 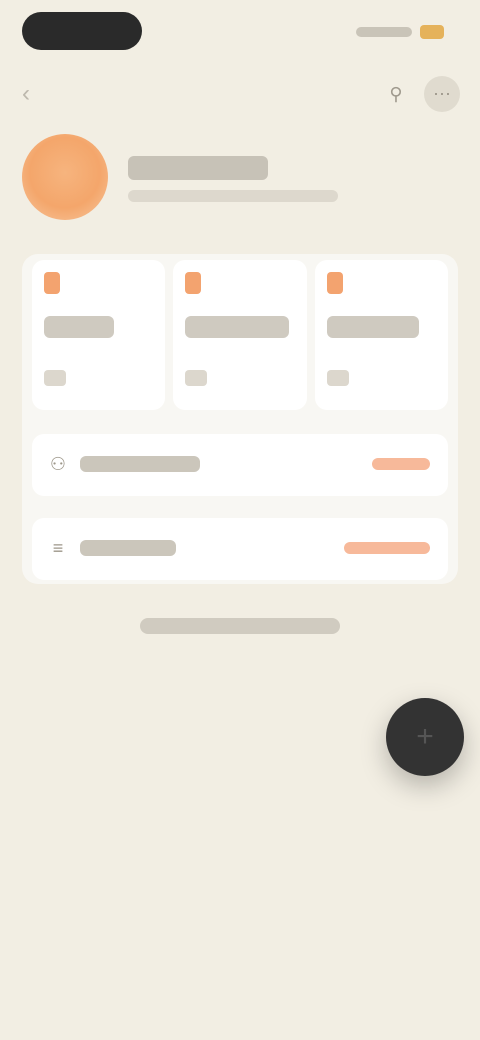 I want to click on more-icon: ⋯, so click(x=442, y=94).